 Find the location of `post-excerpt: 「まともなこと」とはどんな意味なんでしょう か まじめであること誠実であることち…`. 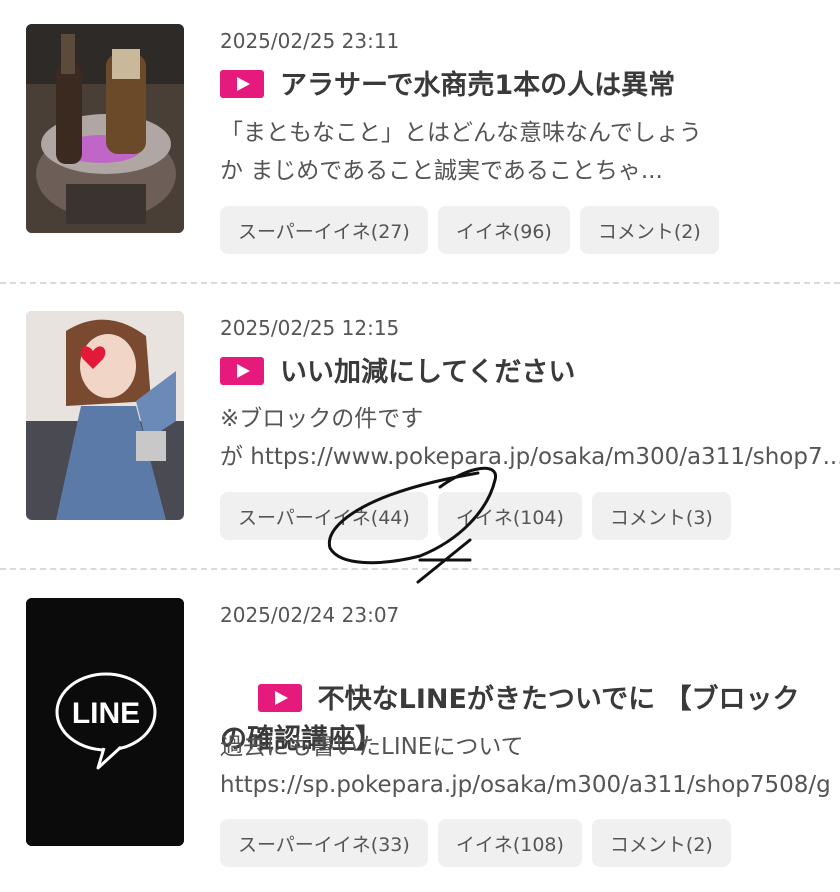

post-excerpt: 「まともなこと」とはどんな意味なんでしょう か まじめであること誠実であることち… is located at coordinates (461, 152).